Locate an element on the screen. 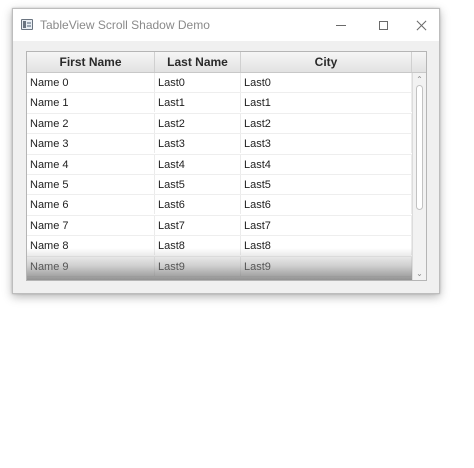 The width and height of the screenshot is (474, 468). scrollbar-thumb is located at coordinates (419, 147).